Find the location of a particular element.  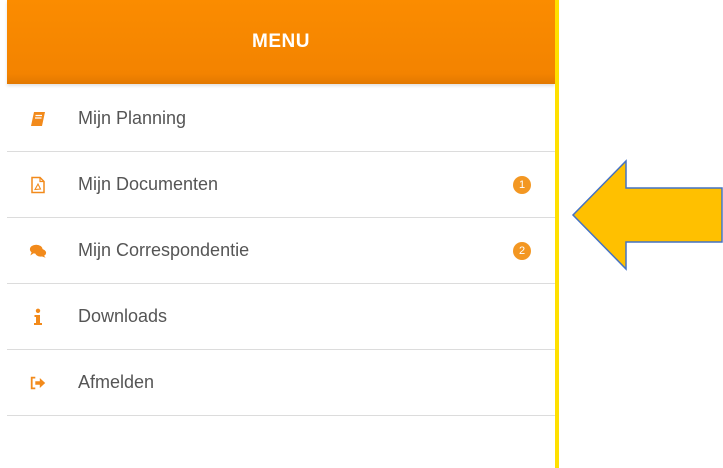

menu-item-label: Mijn Documenten is located at coordinates (148, 184).